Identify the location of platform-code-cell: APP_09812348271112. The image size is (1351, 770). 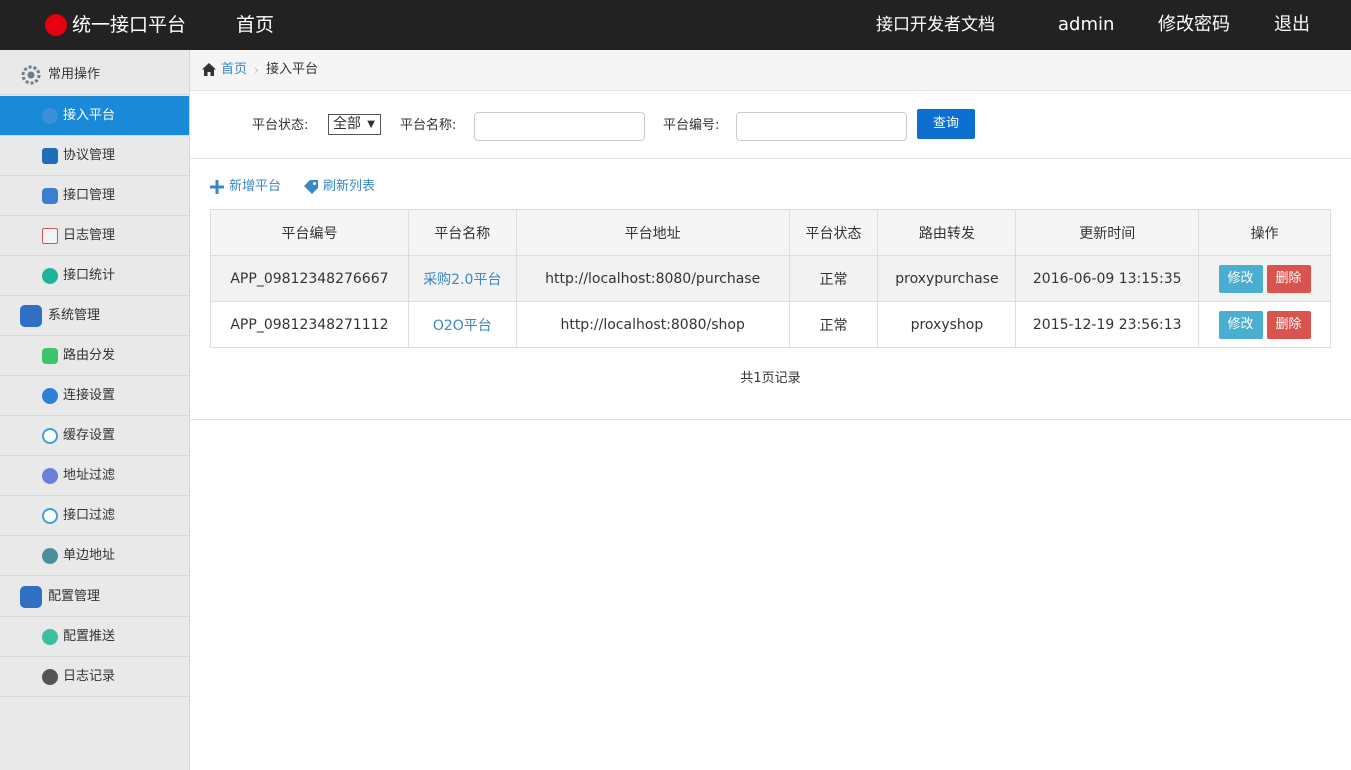
(309, 324).